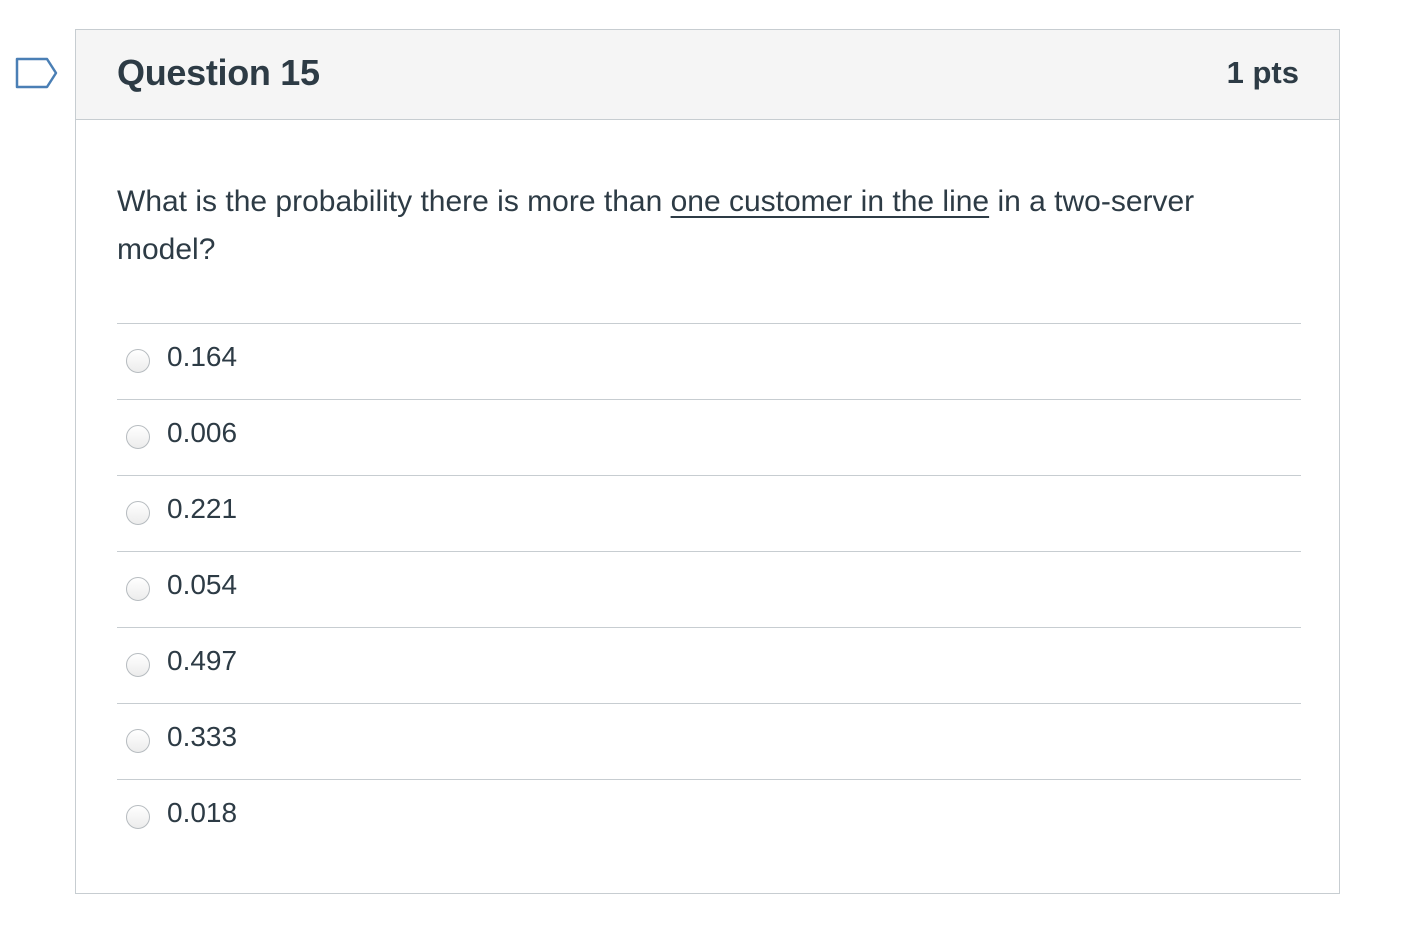 The height and width of the screenshot is (940, 1410). I want to click on bookmark-flag-icon, so click(37, 73).